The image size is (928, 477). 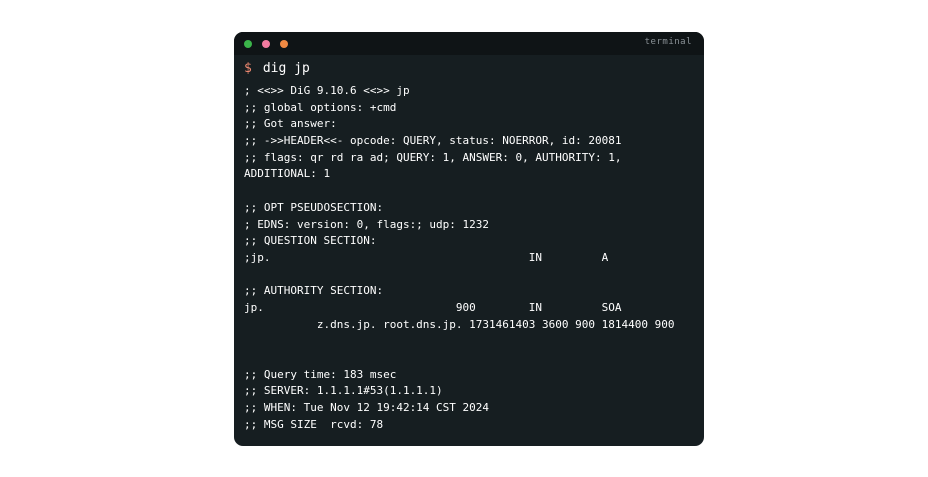 I want to click on green-traffic-light-icon, so click(x=248, y=44).